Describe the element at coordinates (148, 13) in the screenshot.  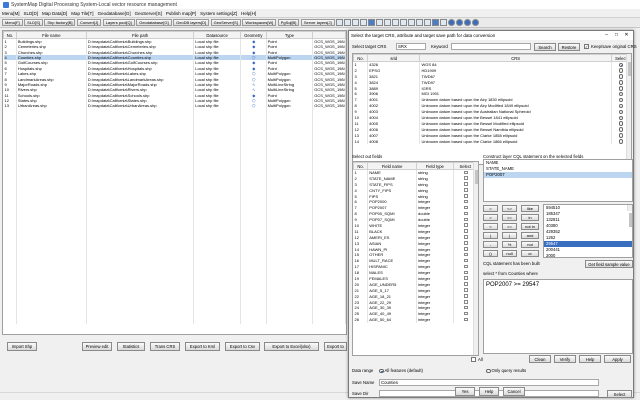
I see `menu-item: GeoServer[S]` at that location.